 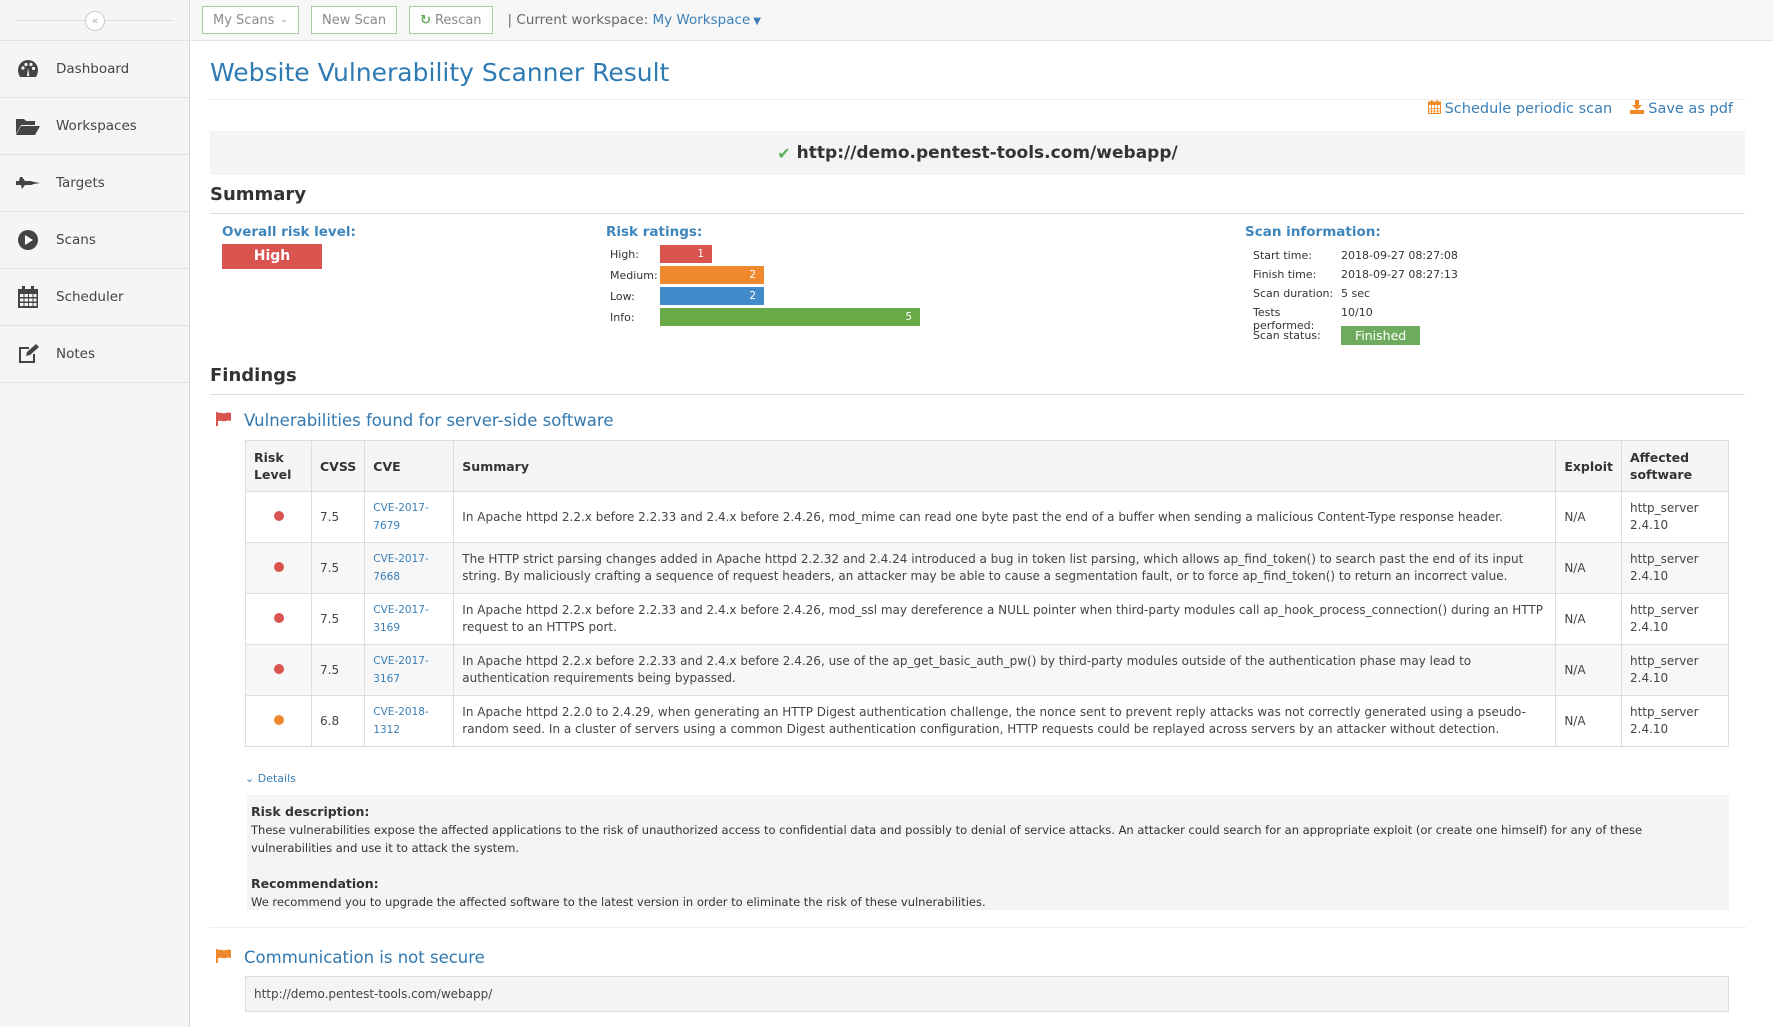 What do you see at coordinates (1312, 293) in the screenshot?
I see `scan-info-duration: Scan duration: 5 sec` at bounding box center [1312, 293].